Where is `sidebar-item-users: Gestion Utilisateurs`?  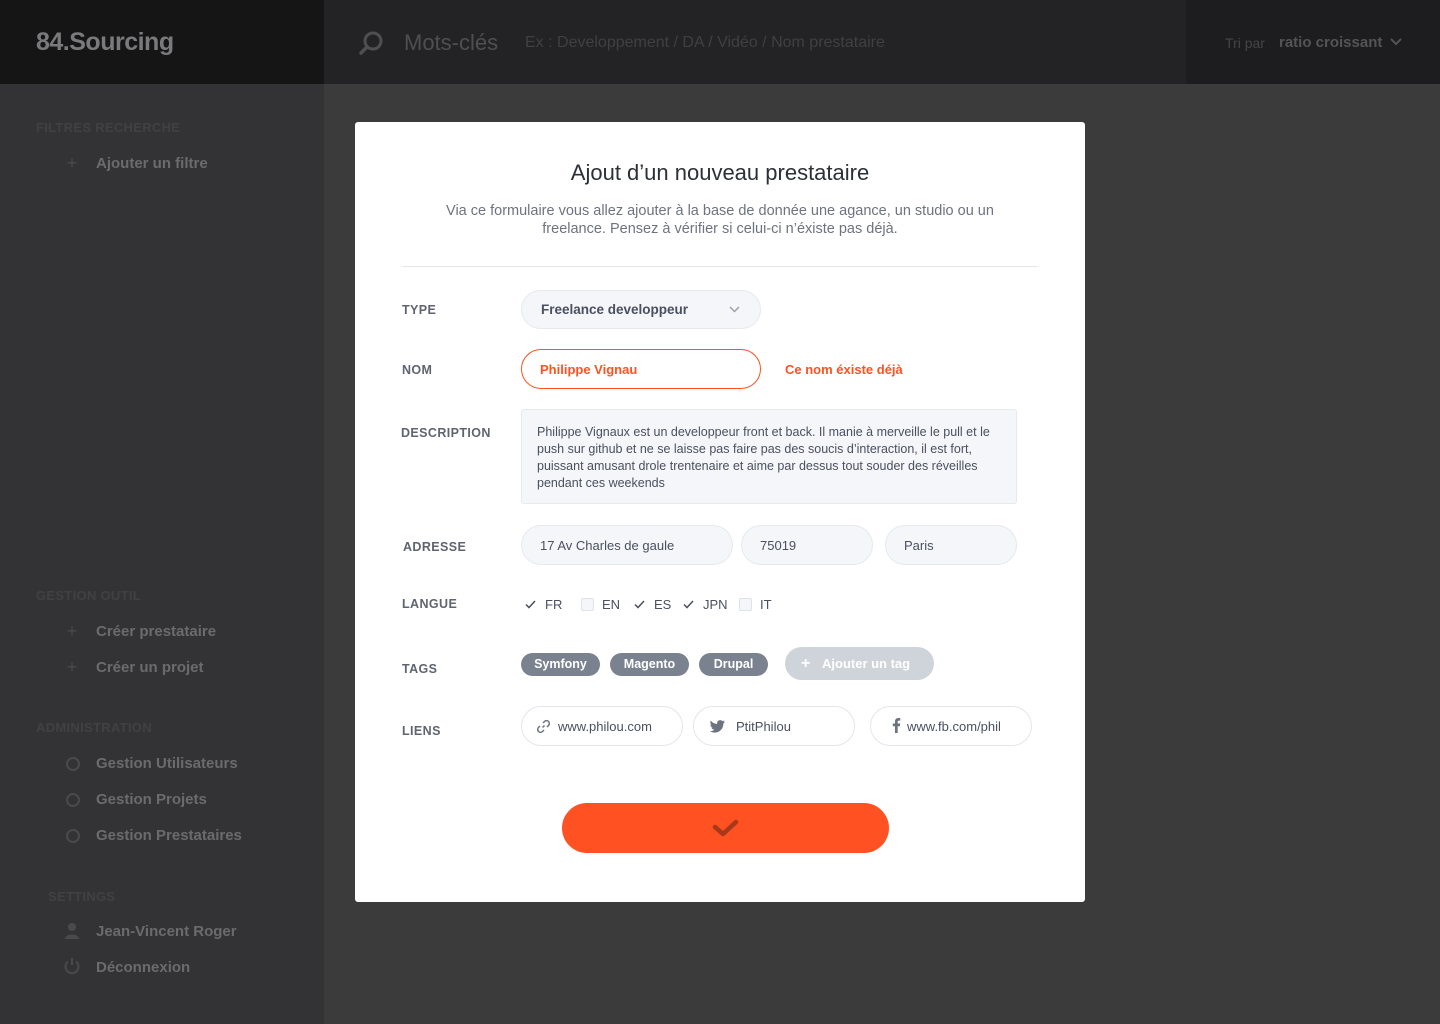 sidebar-item-users: Gestion Utilisateurs is located at coordinates (167, 763).